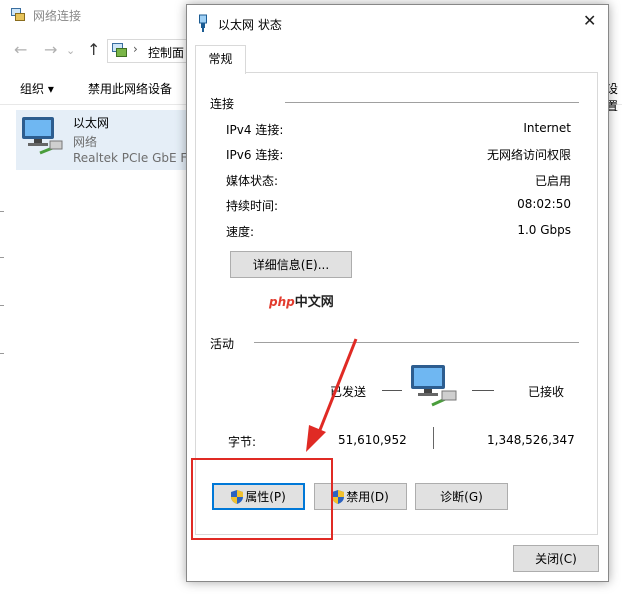 The width and height of the screenshot is (622, 596). Describe the element at coordinates (544, 230) in the screenshot. I see `speed-value: 1.0 Gbps` at that location.